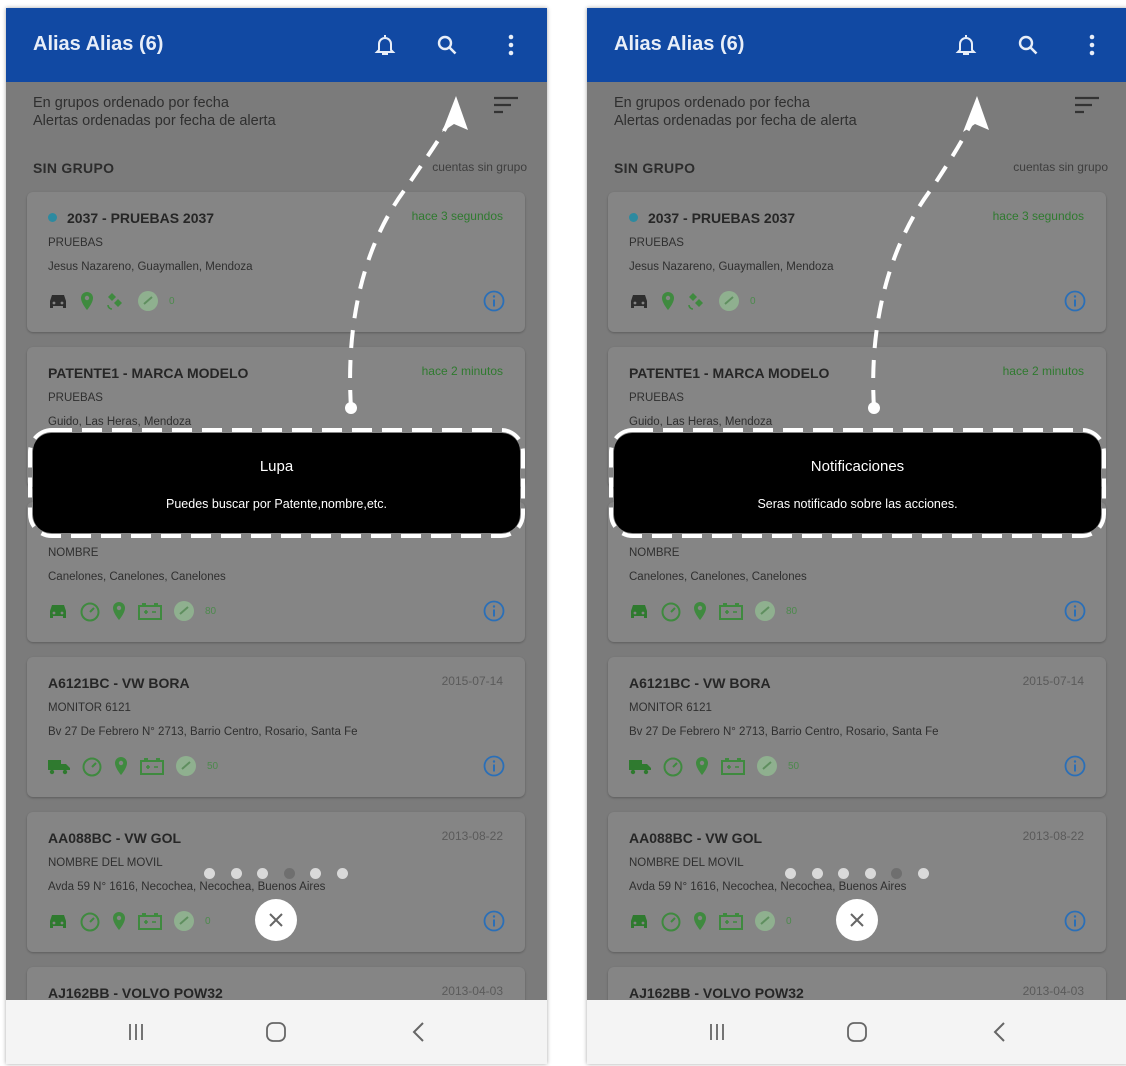  I want to click on tooltip-title: Notificaciones, so click(857, 466).